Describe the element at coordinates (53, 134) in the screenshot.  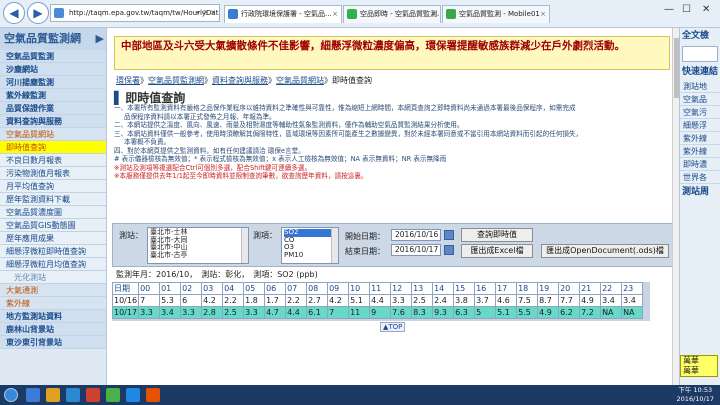
I see `sidebar-item: 空氣品質網站` at that location.